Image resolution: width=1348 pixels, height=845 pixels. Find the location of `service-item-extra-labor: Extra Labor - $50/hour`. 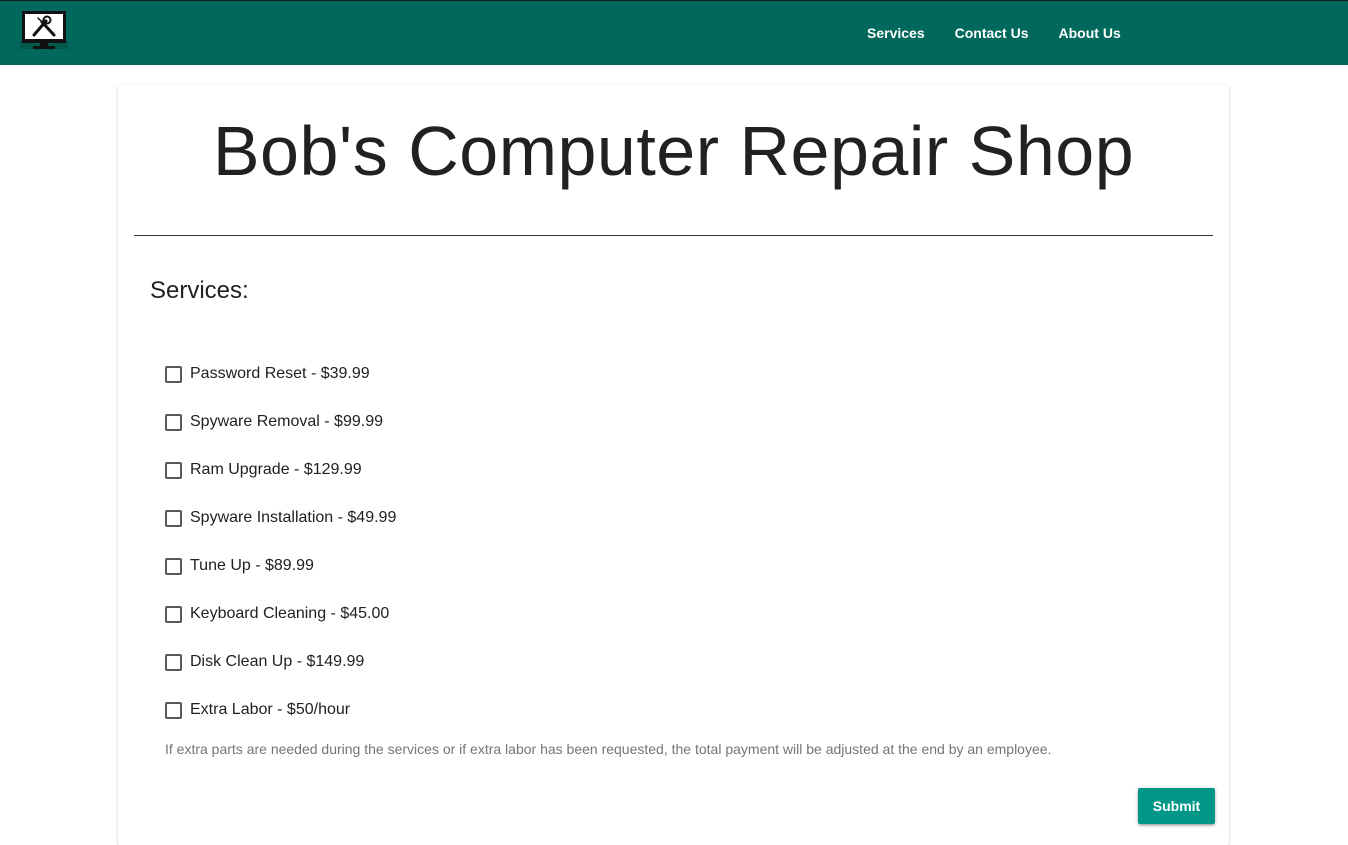

service-item-extra-labor: Extra Labor - $50/hour is located at coordinates (280, 710).